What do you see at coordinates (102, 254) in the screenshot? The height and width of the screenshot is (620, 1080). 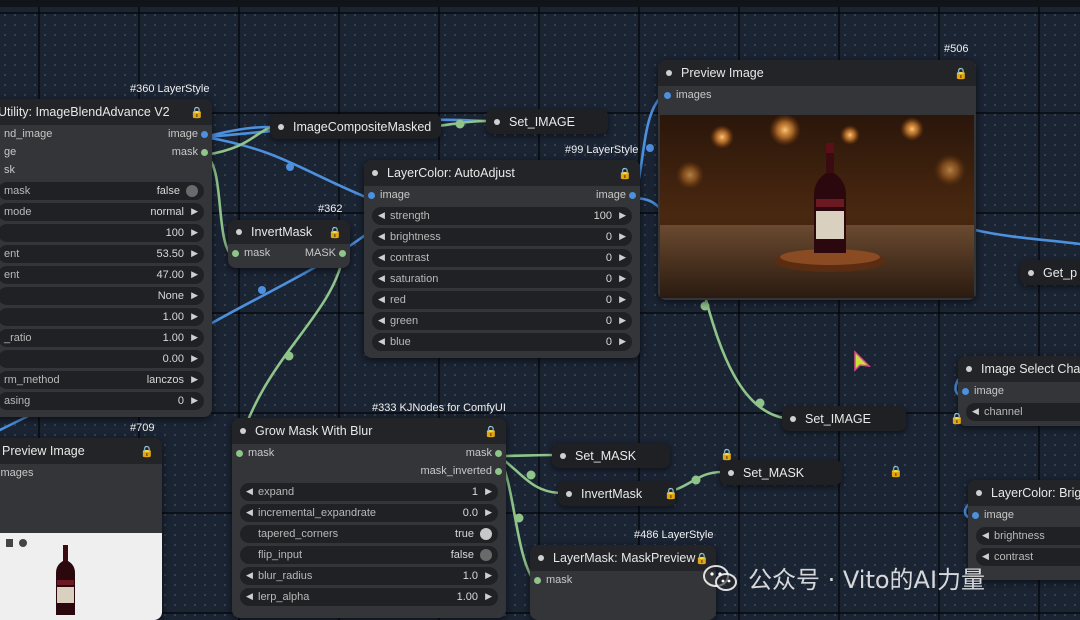 I see `widget-x-percent: ent 53.50 ▶` at bounding box center [102, 254].